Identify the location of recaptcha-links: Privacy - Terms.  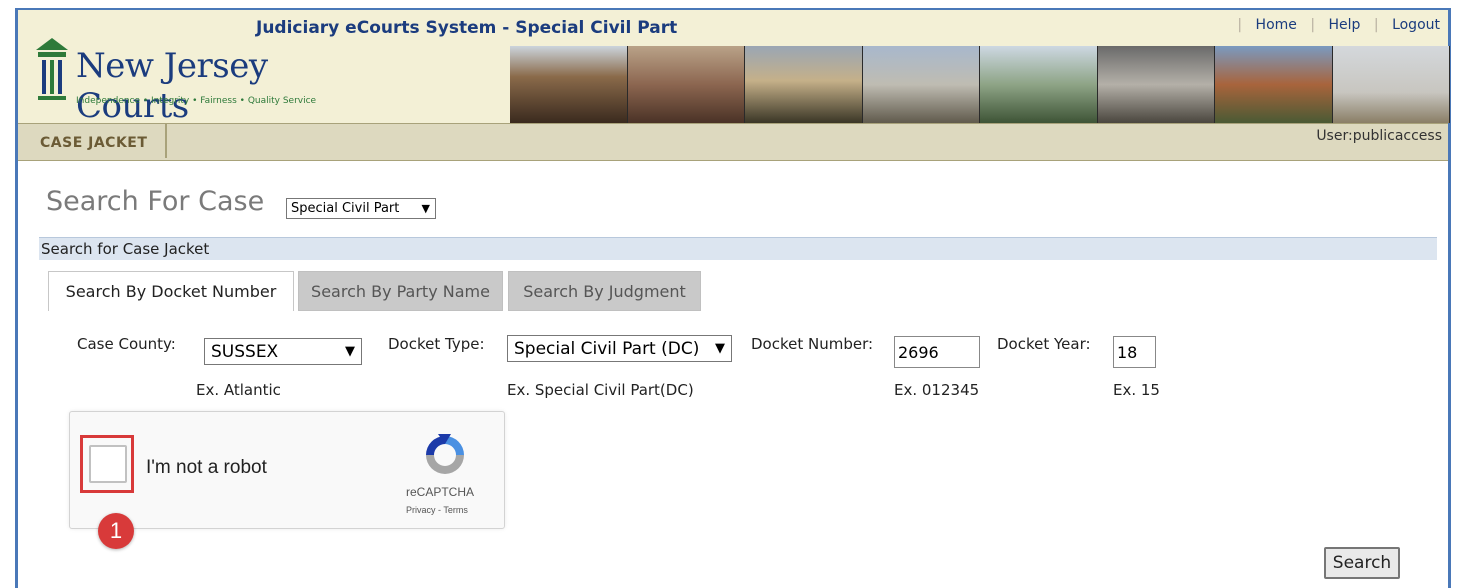
(437, 510).